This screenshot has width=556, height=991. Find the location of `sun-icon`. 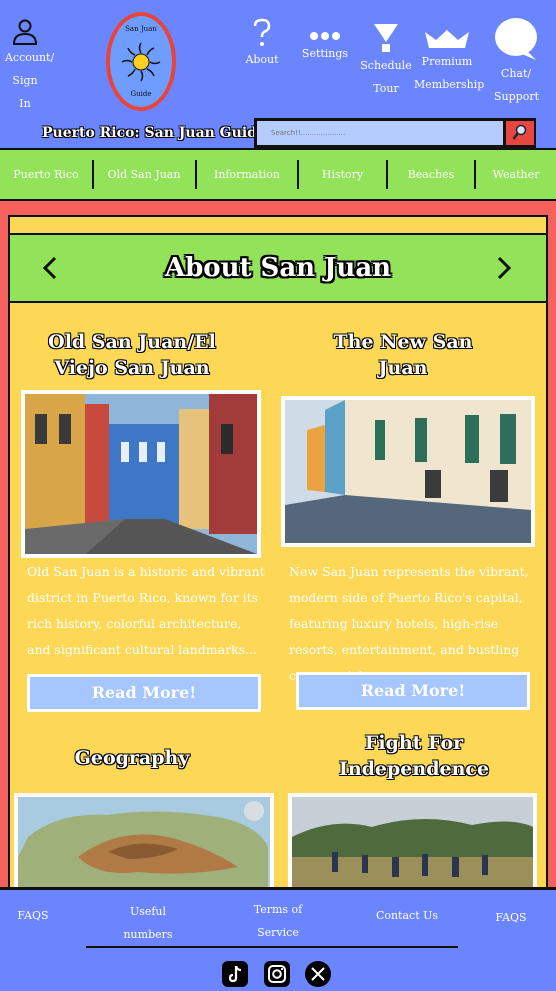

sun-icon is located at coordinates (141, 62).